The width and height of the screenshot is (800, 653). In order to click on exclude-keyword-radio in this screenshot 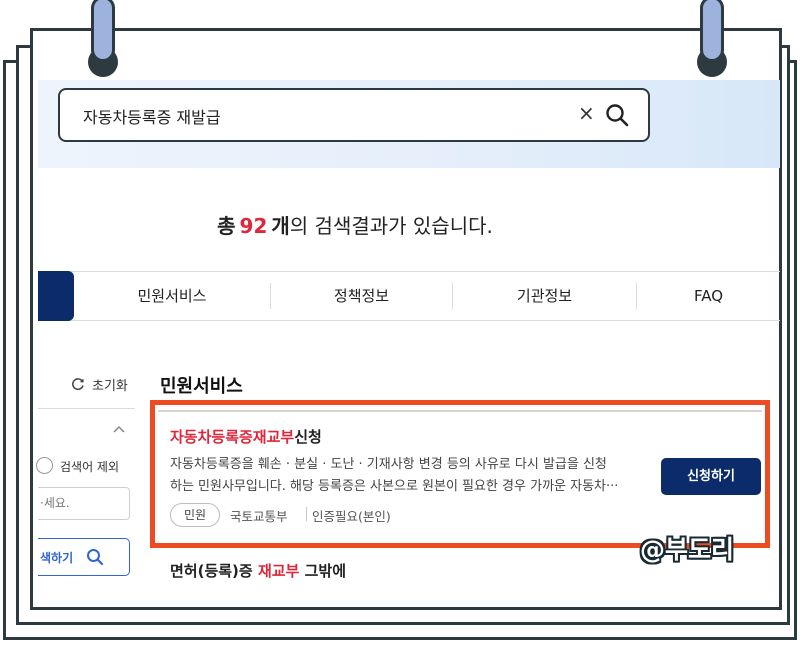, I will do `click(44, 465)`.